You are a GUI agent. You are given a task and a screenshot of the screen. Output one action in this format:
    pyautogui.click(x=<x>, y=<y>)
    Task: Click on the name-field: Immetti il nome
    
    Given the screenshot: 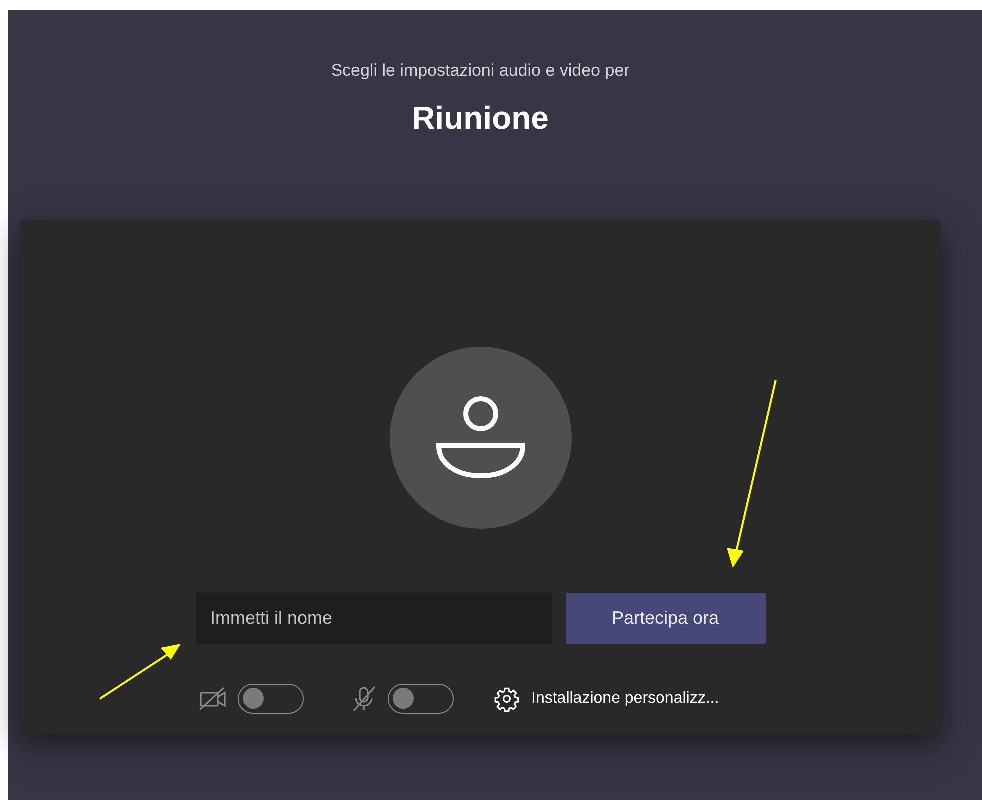 What is the action you would take?
    pyautogui.click(x=374, y=618)
    